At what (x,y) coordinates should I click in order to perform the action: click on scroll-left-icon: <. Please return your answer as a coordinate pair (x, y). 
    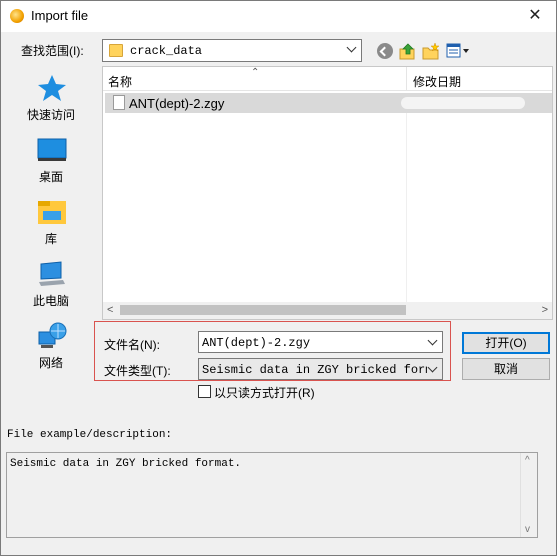
    Looking at the image, I should click on (110, 310).